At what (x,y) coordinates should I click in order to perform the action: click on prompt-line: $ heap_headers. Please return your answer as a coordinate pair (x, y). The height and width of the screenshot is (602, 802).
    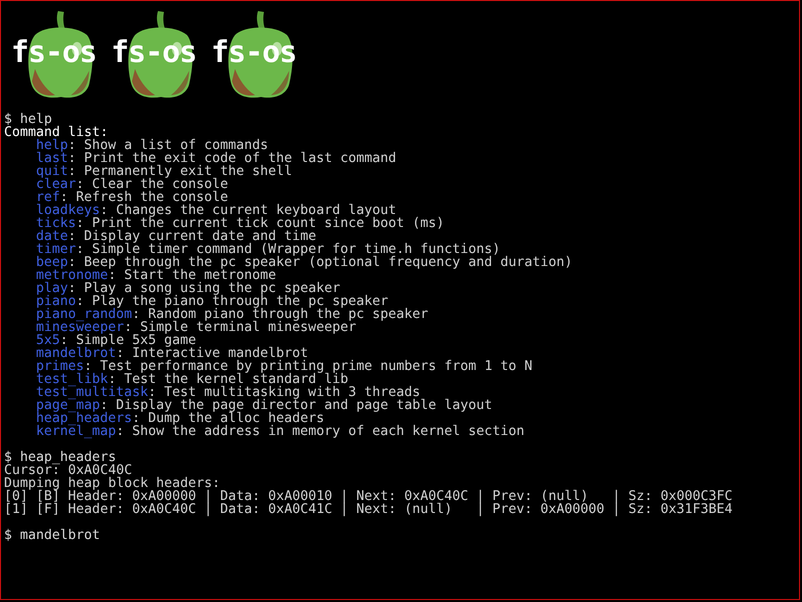
    Looking at the image, I should click on (60, 457).